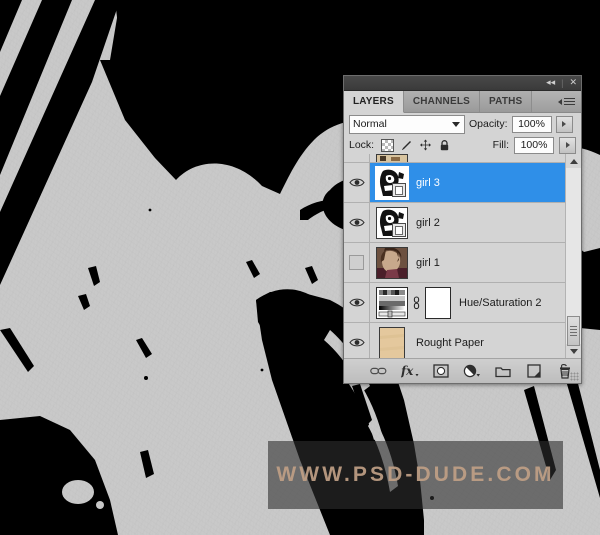 Image resolution: width=600 pixels, height=535 pixels. Describe the element at coordinates (455, 158) in the screenshot. I see `layer-row-partial` at that location.